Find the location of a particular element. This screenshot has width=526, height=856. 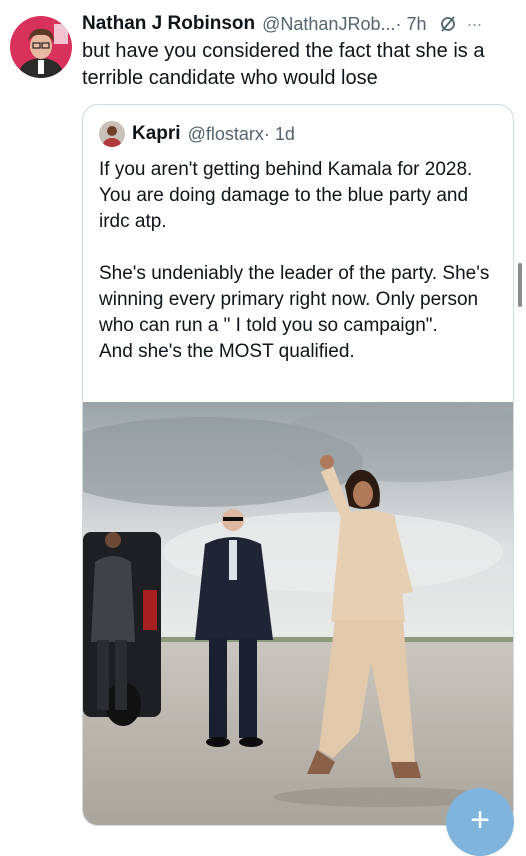

tweet-header: Nathan J Robinson @NathanJRob...· 7h ··· is located at coordinates (300, 24).